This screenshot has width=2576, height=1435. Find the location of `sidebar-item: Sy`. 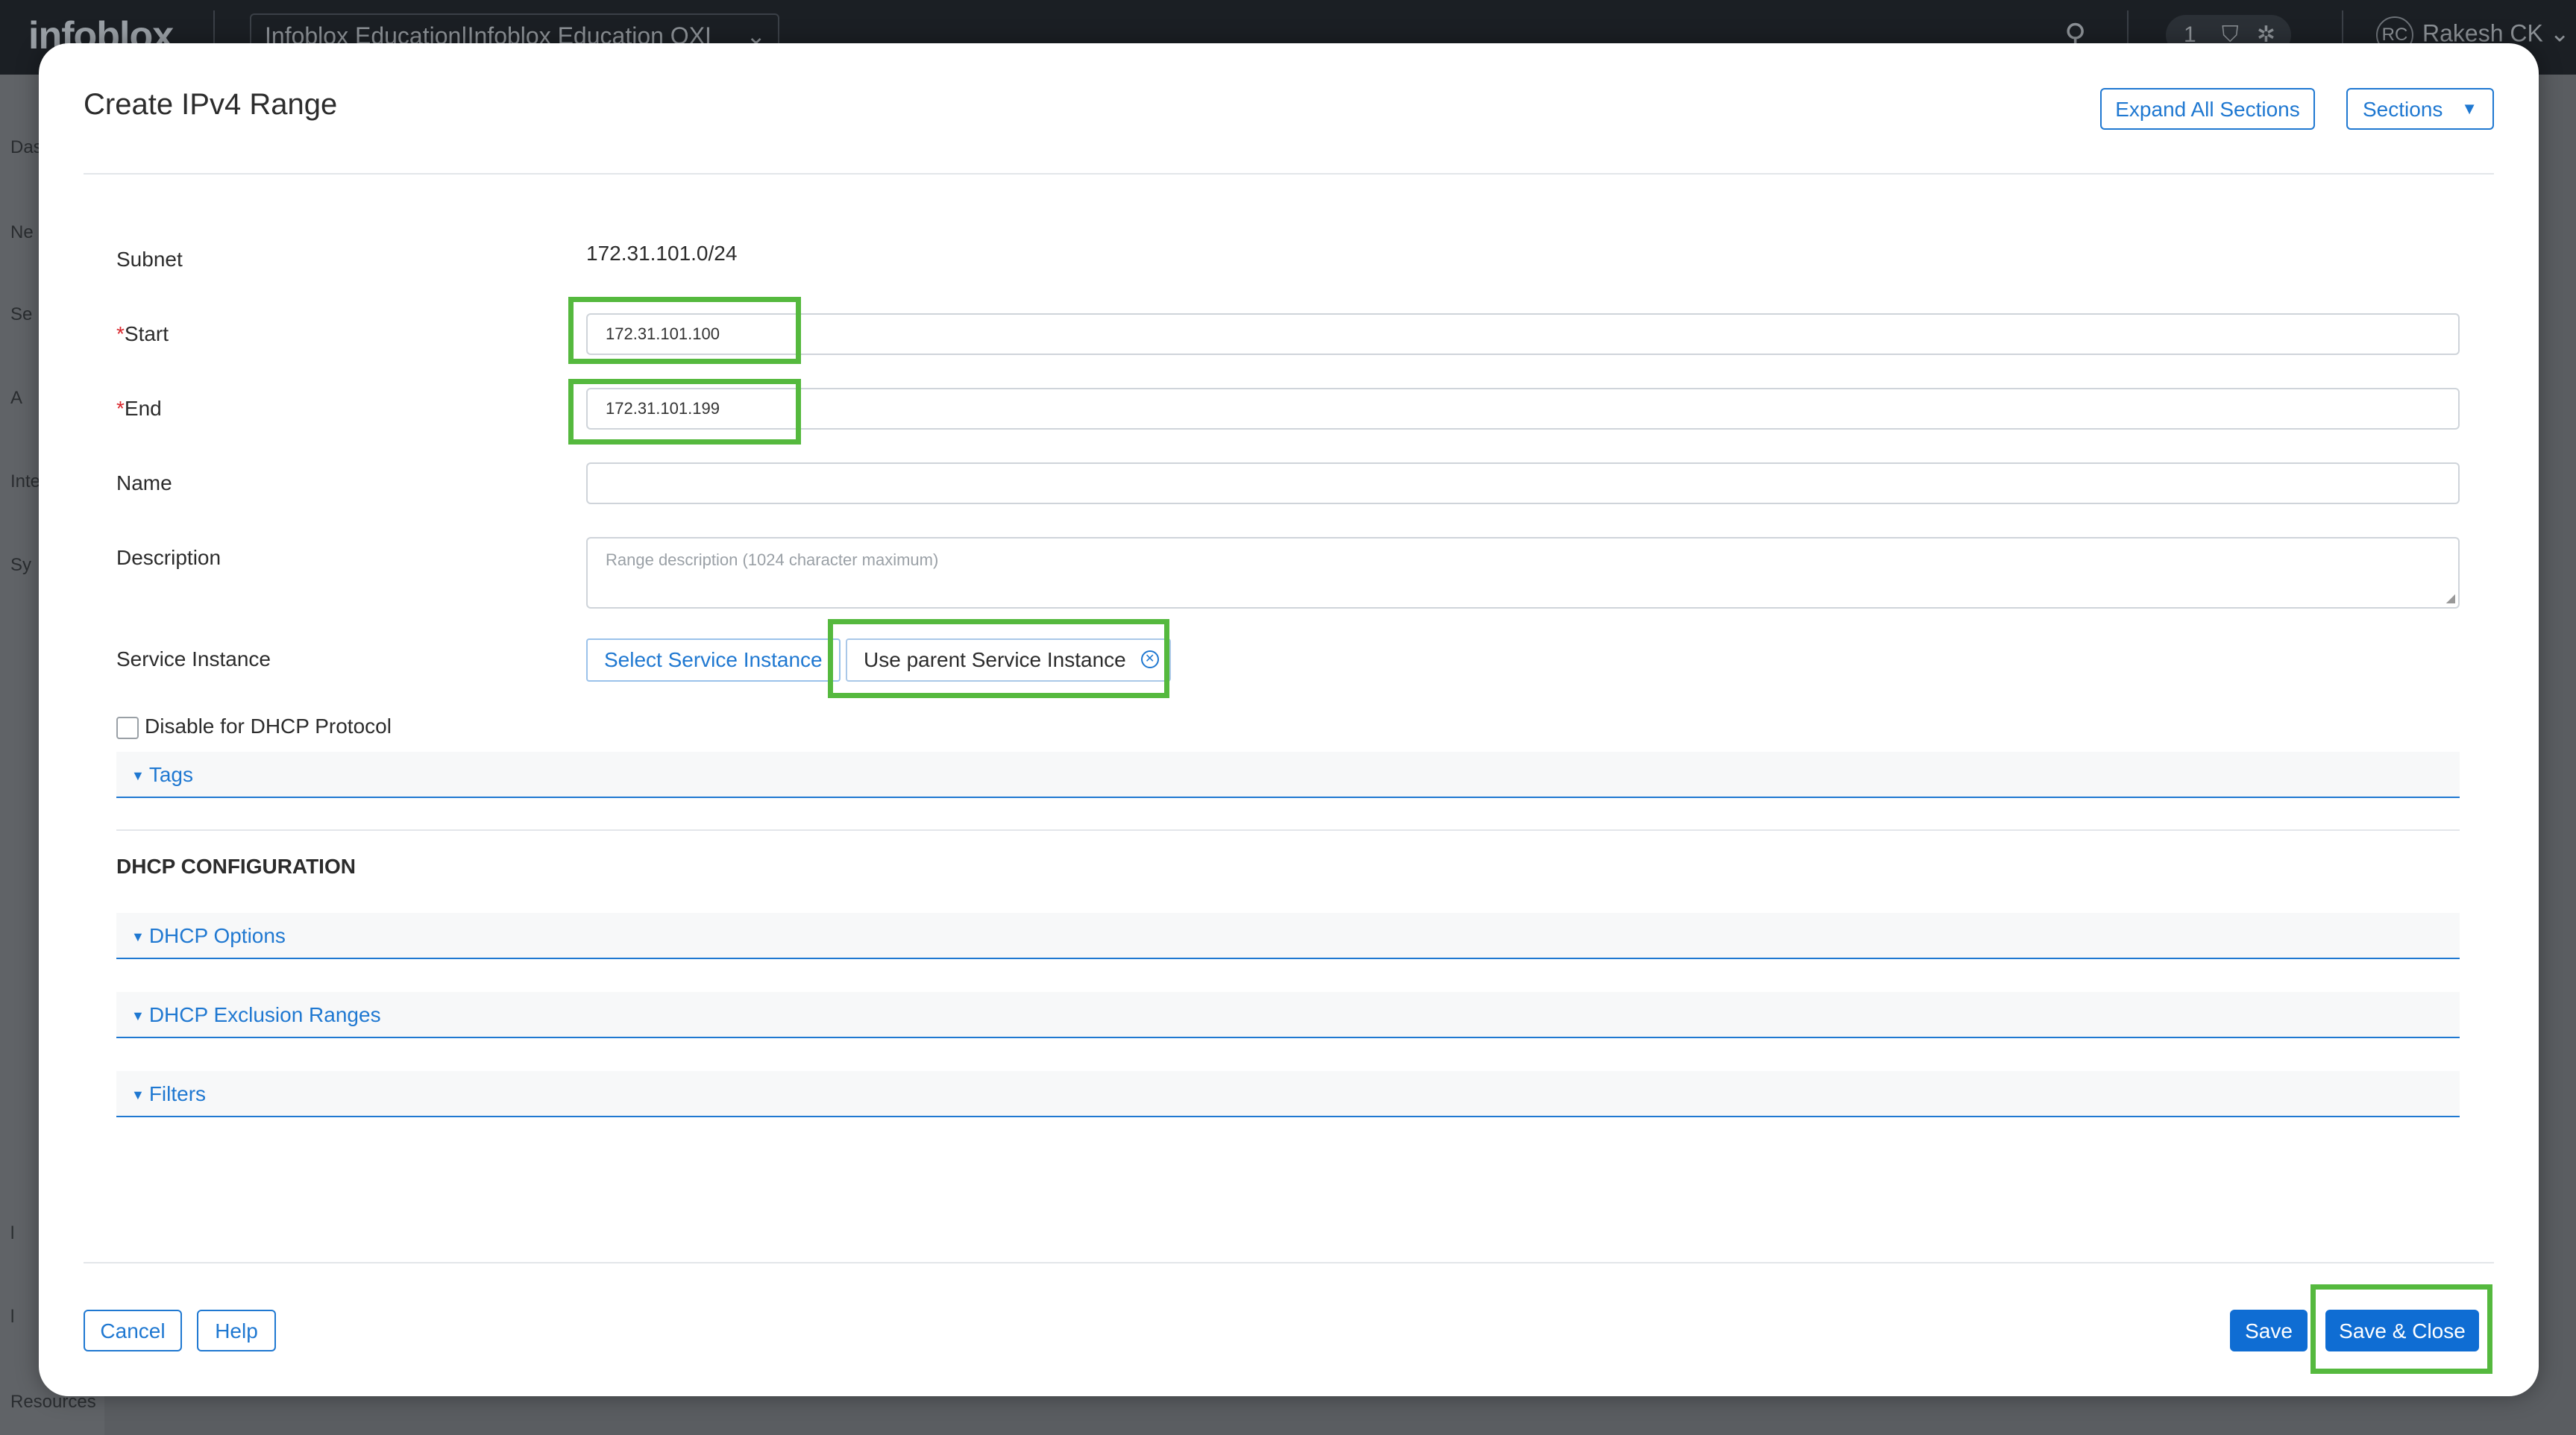

sidebar-item: Sy is located at coordinates (21, 565).